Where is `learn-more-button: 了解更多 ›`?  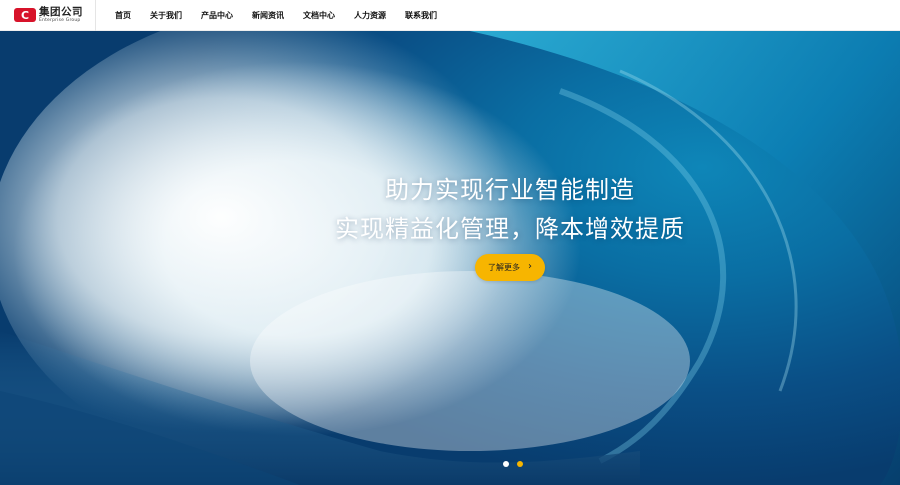
learn-more-button: 了解更多 › is located at coordinates (510, 267).